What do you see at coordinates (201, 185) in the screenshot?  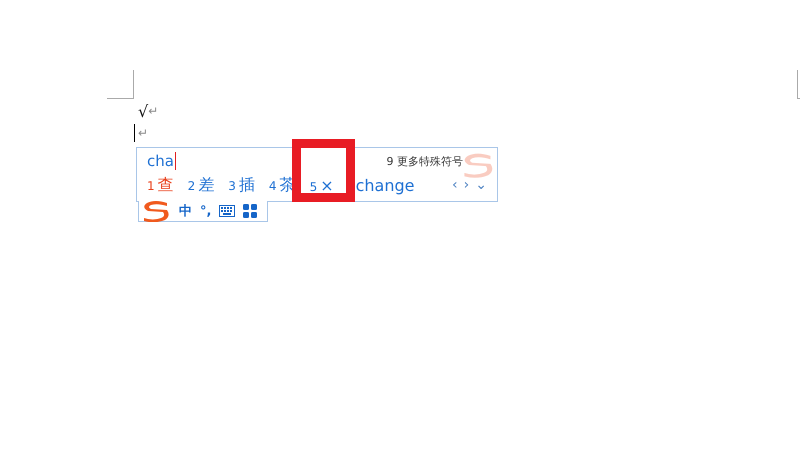 I see `candidate-item: 2 差` at bounding box center [201, 185].